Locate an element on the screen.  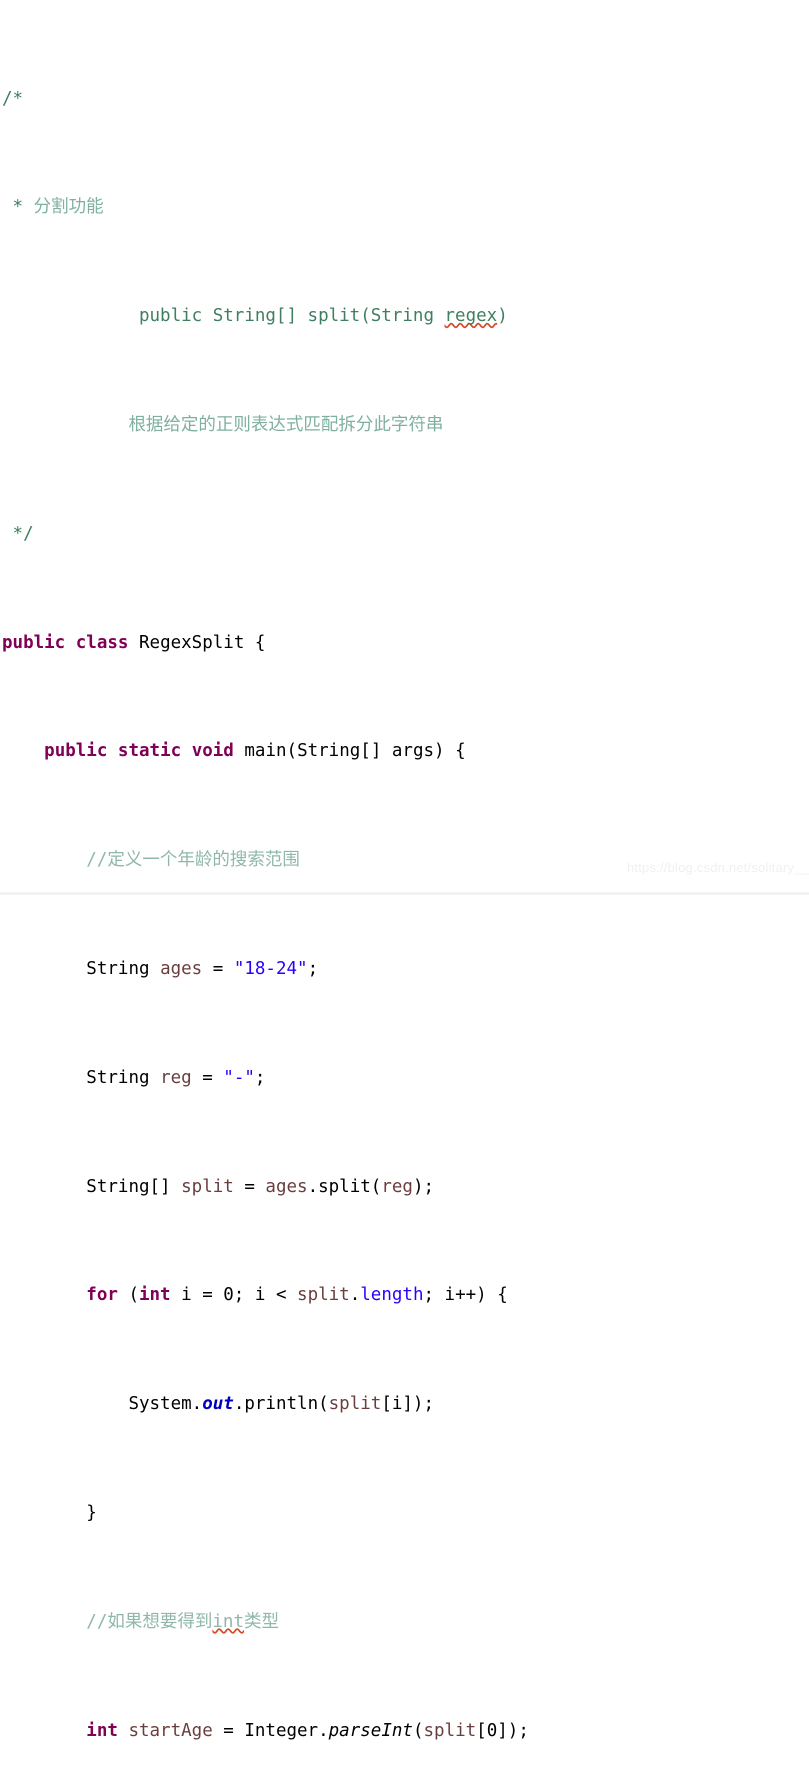
block-comment-open: /* is located at coordinates (13, 98).